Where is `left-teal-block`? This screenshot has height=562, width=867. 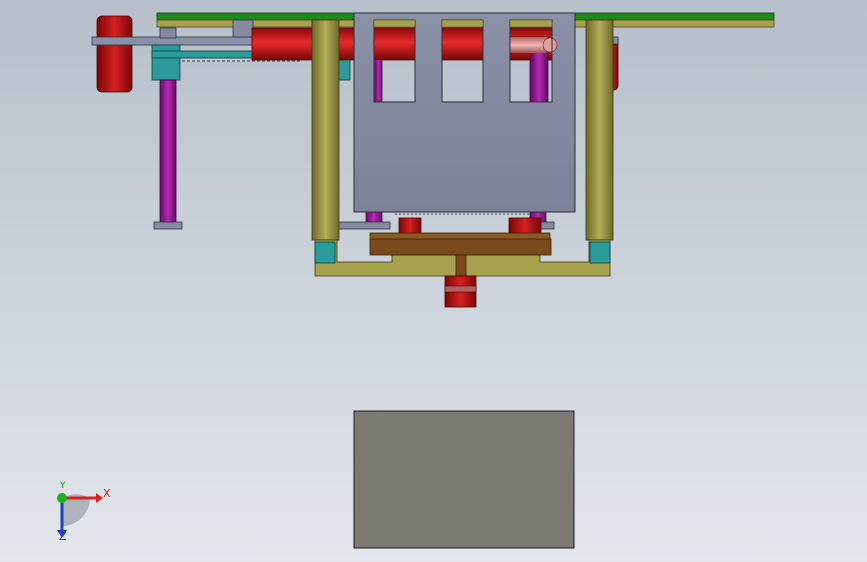
left-teal-block is located at coordinates (166, 62).